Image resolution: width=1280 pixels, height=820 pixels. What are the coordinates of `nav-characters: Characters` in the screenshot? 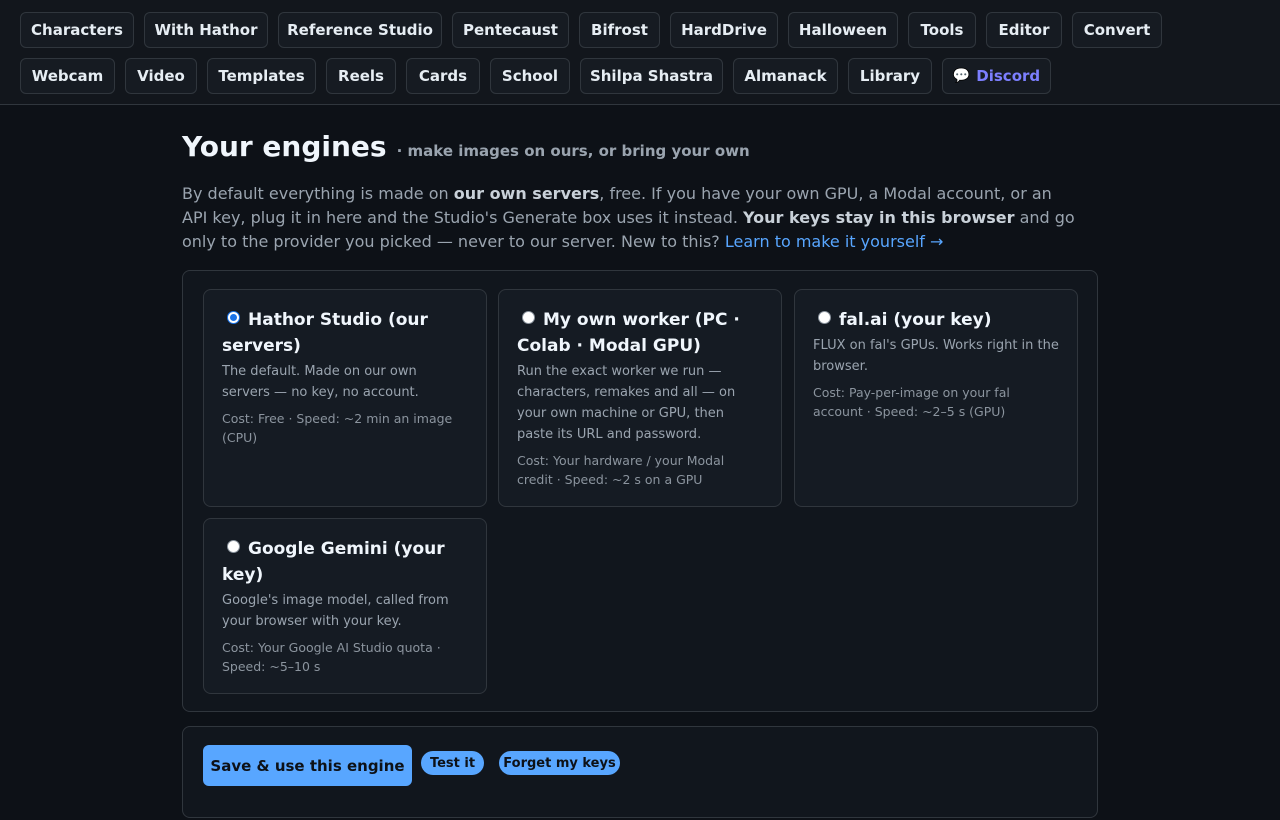 It's located at (77, 30).